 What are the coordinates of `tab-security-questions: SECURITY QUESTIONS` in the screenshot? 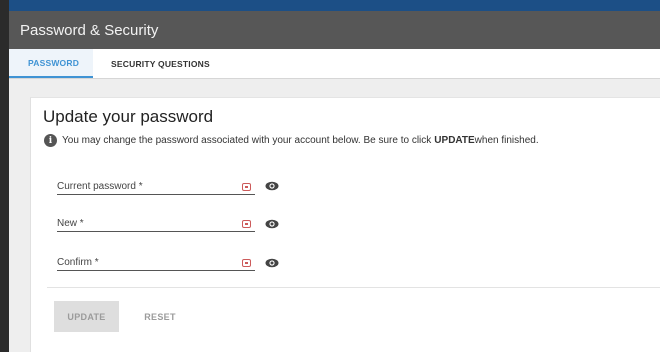 It's located at (158, 63).